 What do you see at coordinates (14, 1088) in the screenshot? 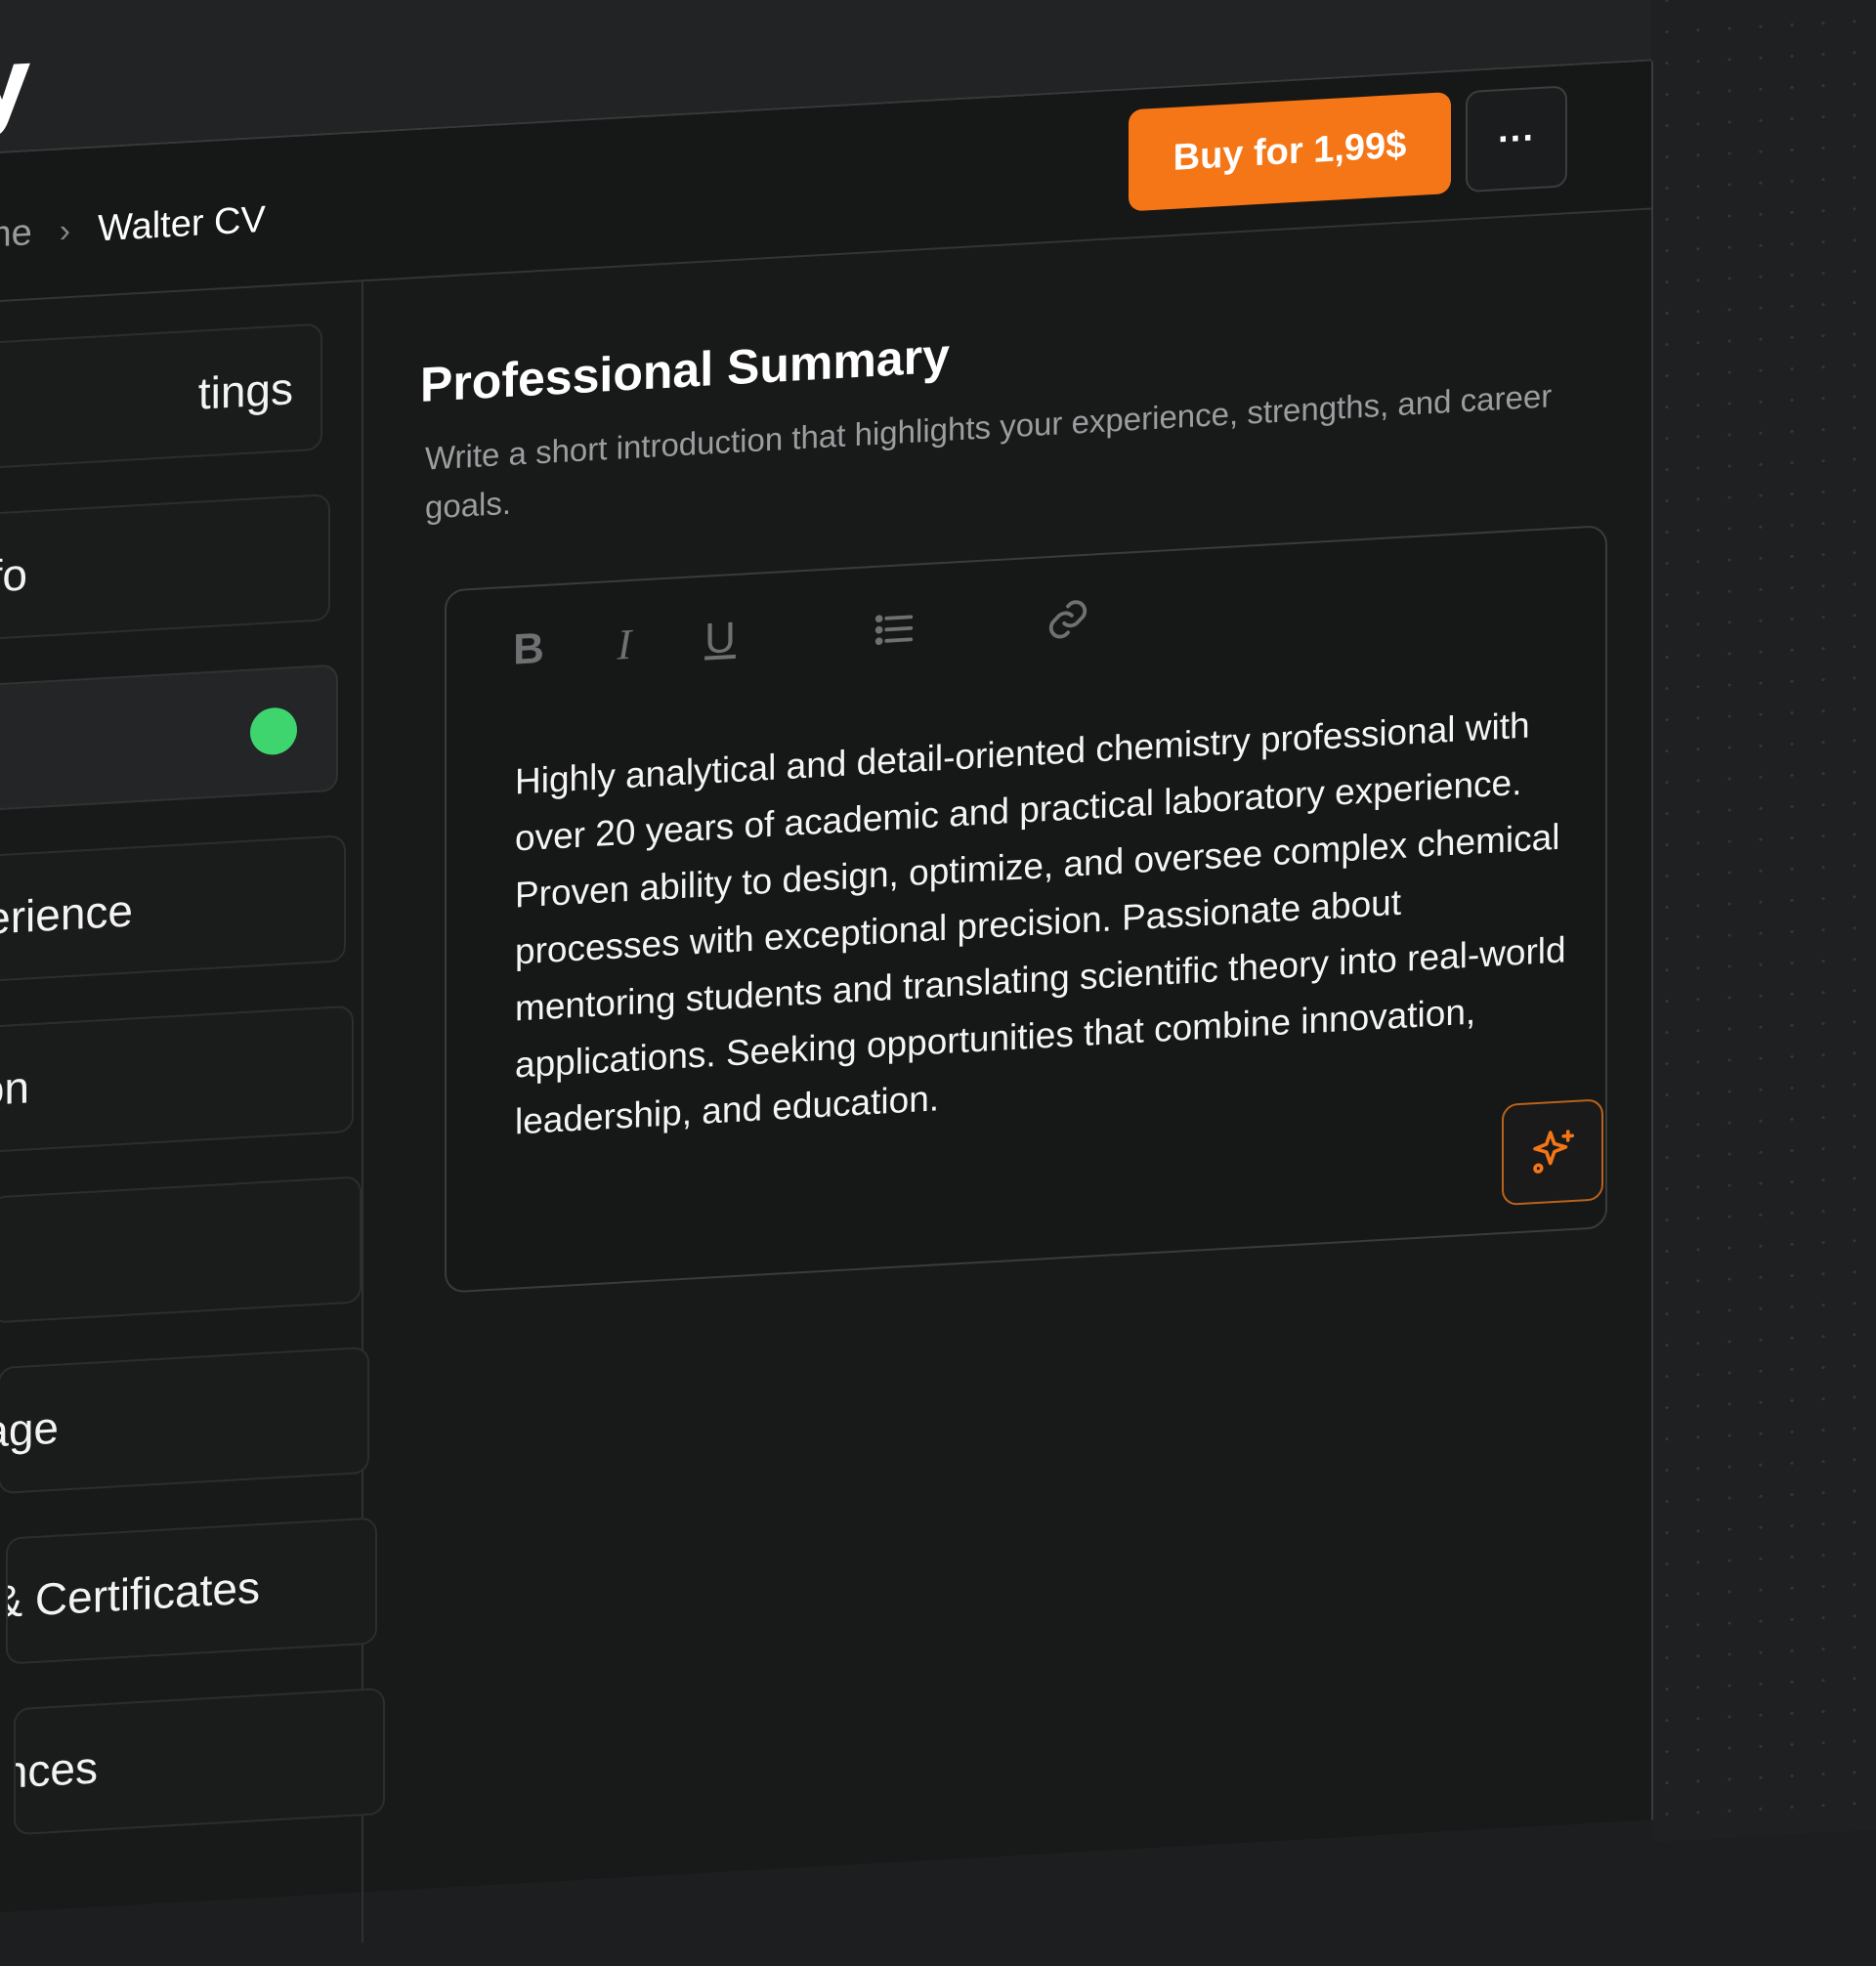
I see `sidebar-item-label: on` at bounding box center [14, 1088].